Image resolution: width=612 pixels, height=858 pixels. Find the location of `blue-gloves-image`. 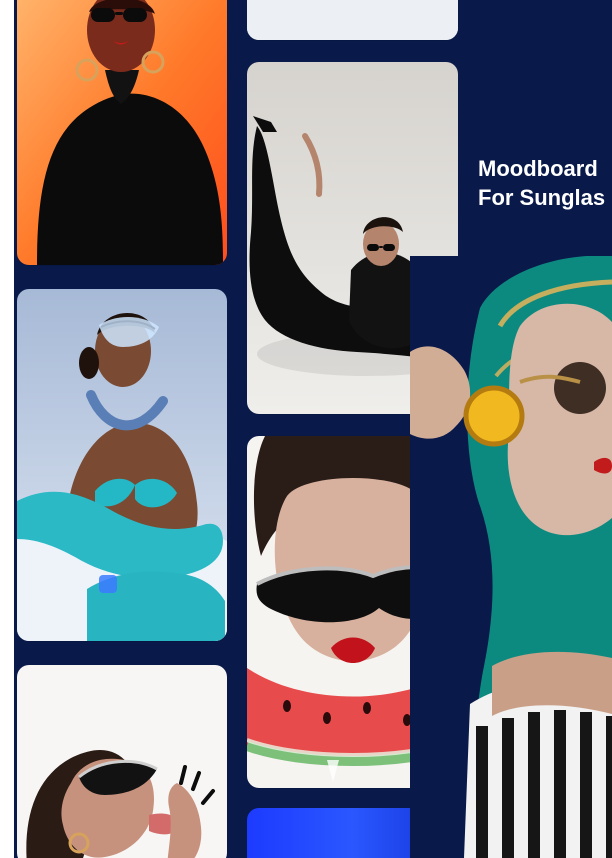

blue-gloves-image is located at coordinates (122, 465).